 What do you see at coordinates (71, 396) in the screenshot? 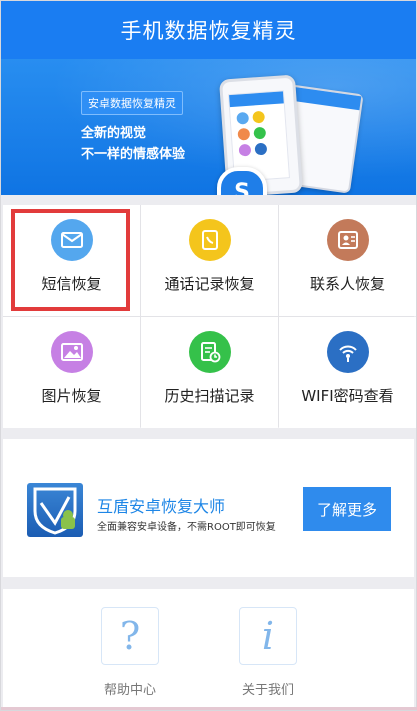
I see `feature-label: 图片恢复` at bounding box center [71, 396].